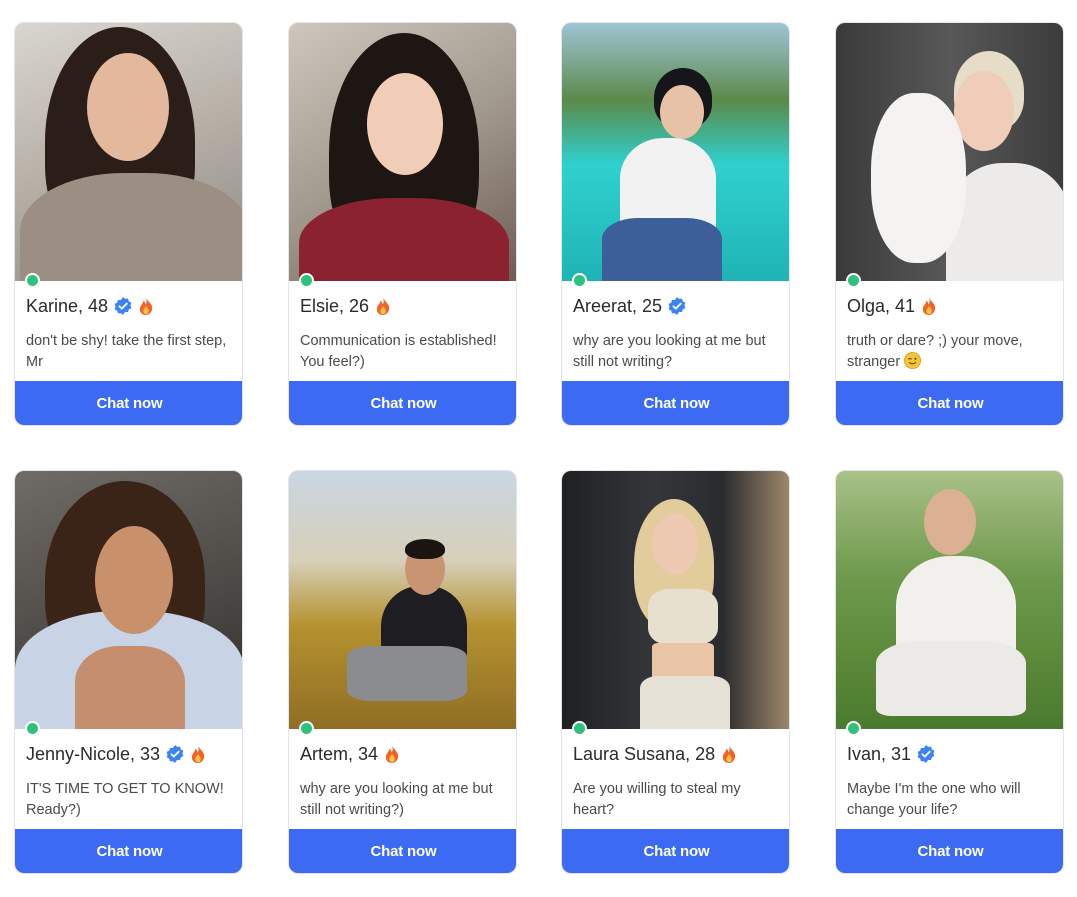 The height and width of the screenshot is (897, 1077). I want to click on profile-status: IT'S TIME TO GET TO KNOW! Ready?), so click(125, 799).